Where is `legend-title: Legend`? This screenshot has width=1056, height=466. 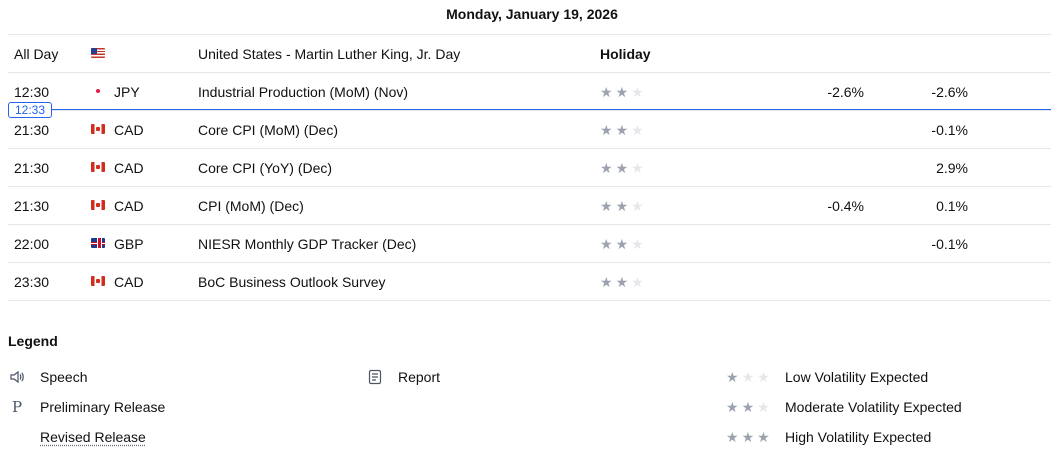 legend-title: Legend is located at coordinates (33, 341).